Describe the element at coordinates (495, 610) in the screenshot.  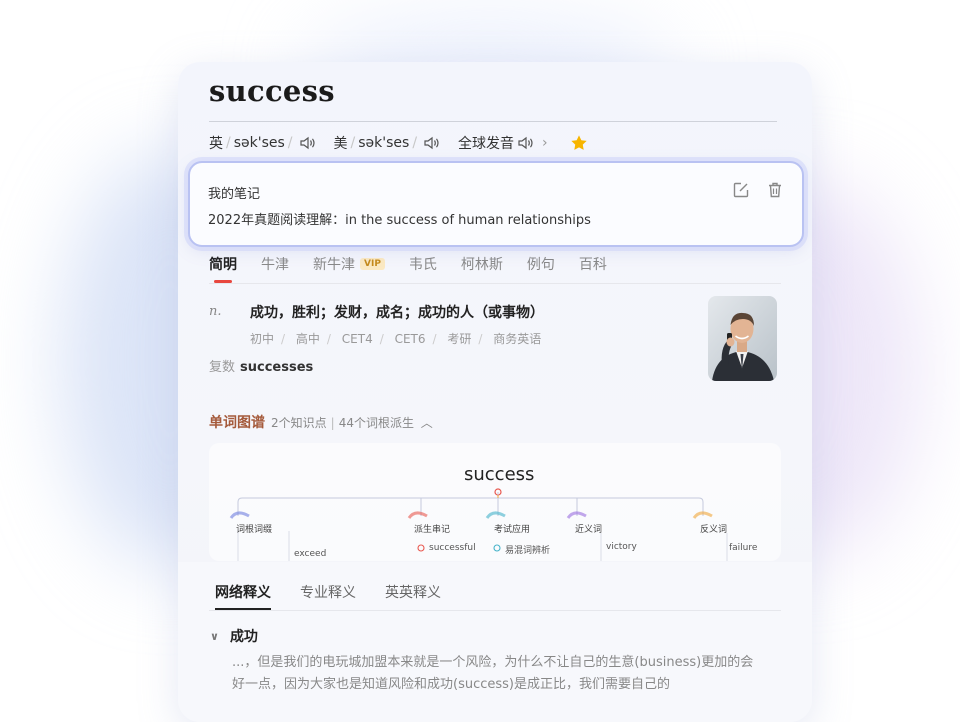
I see `bottom-tabs-divider` at that location.